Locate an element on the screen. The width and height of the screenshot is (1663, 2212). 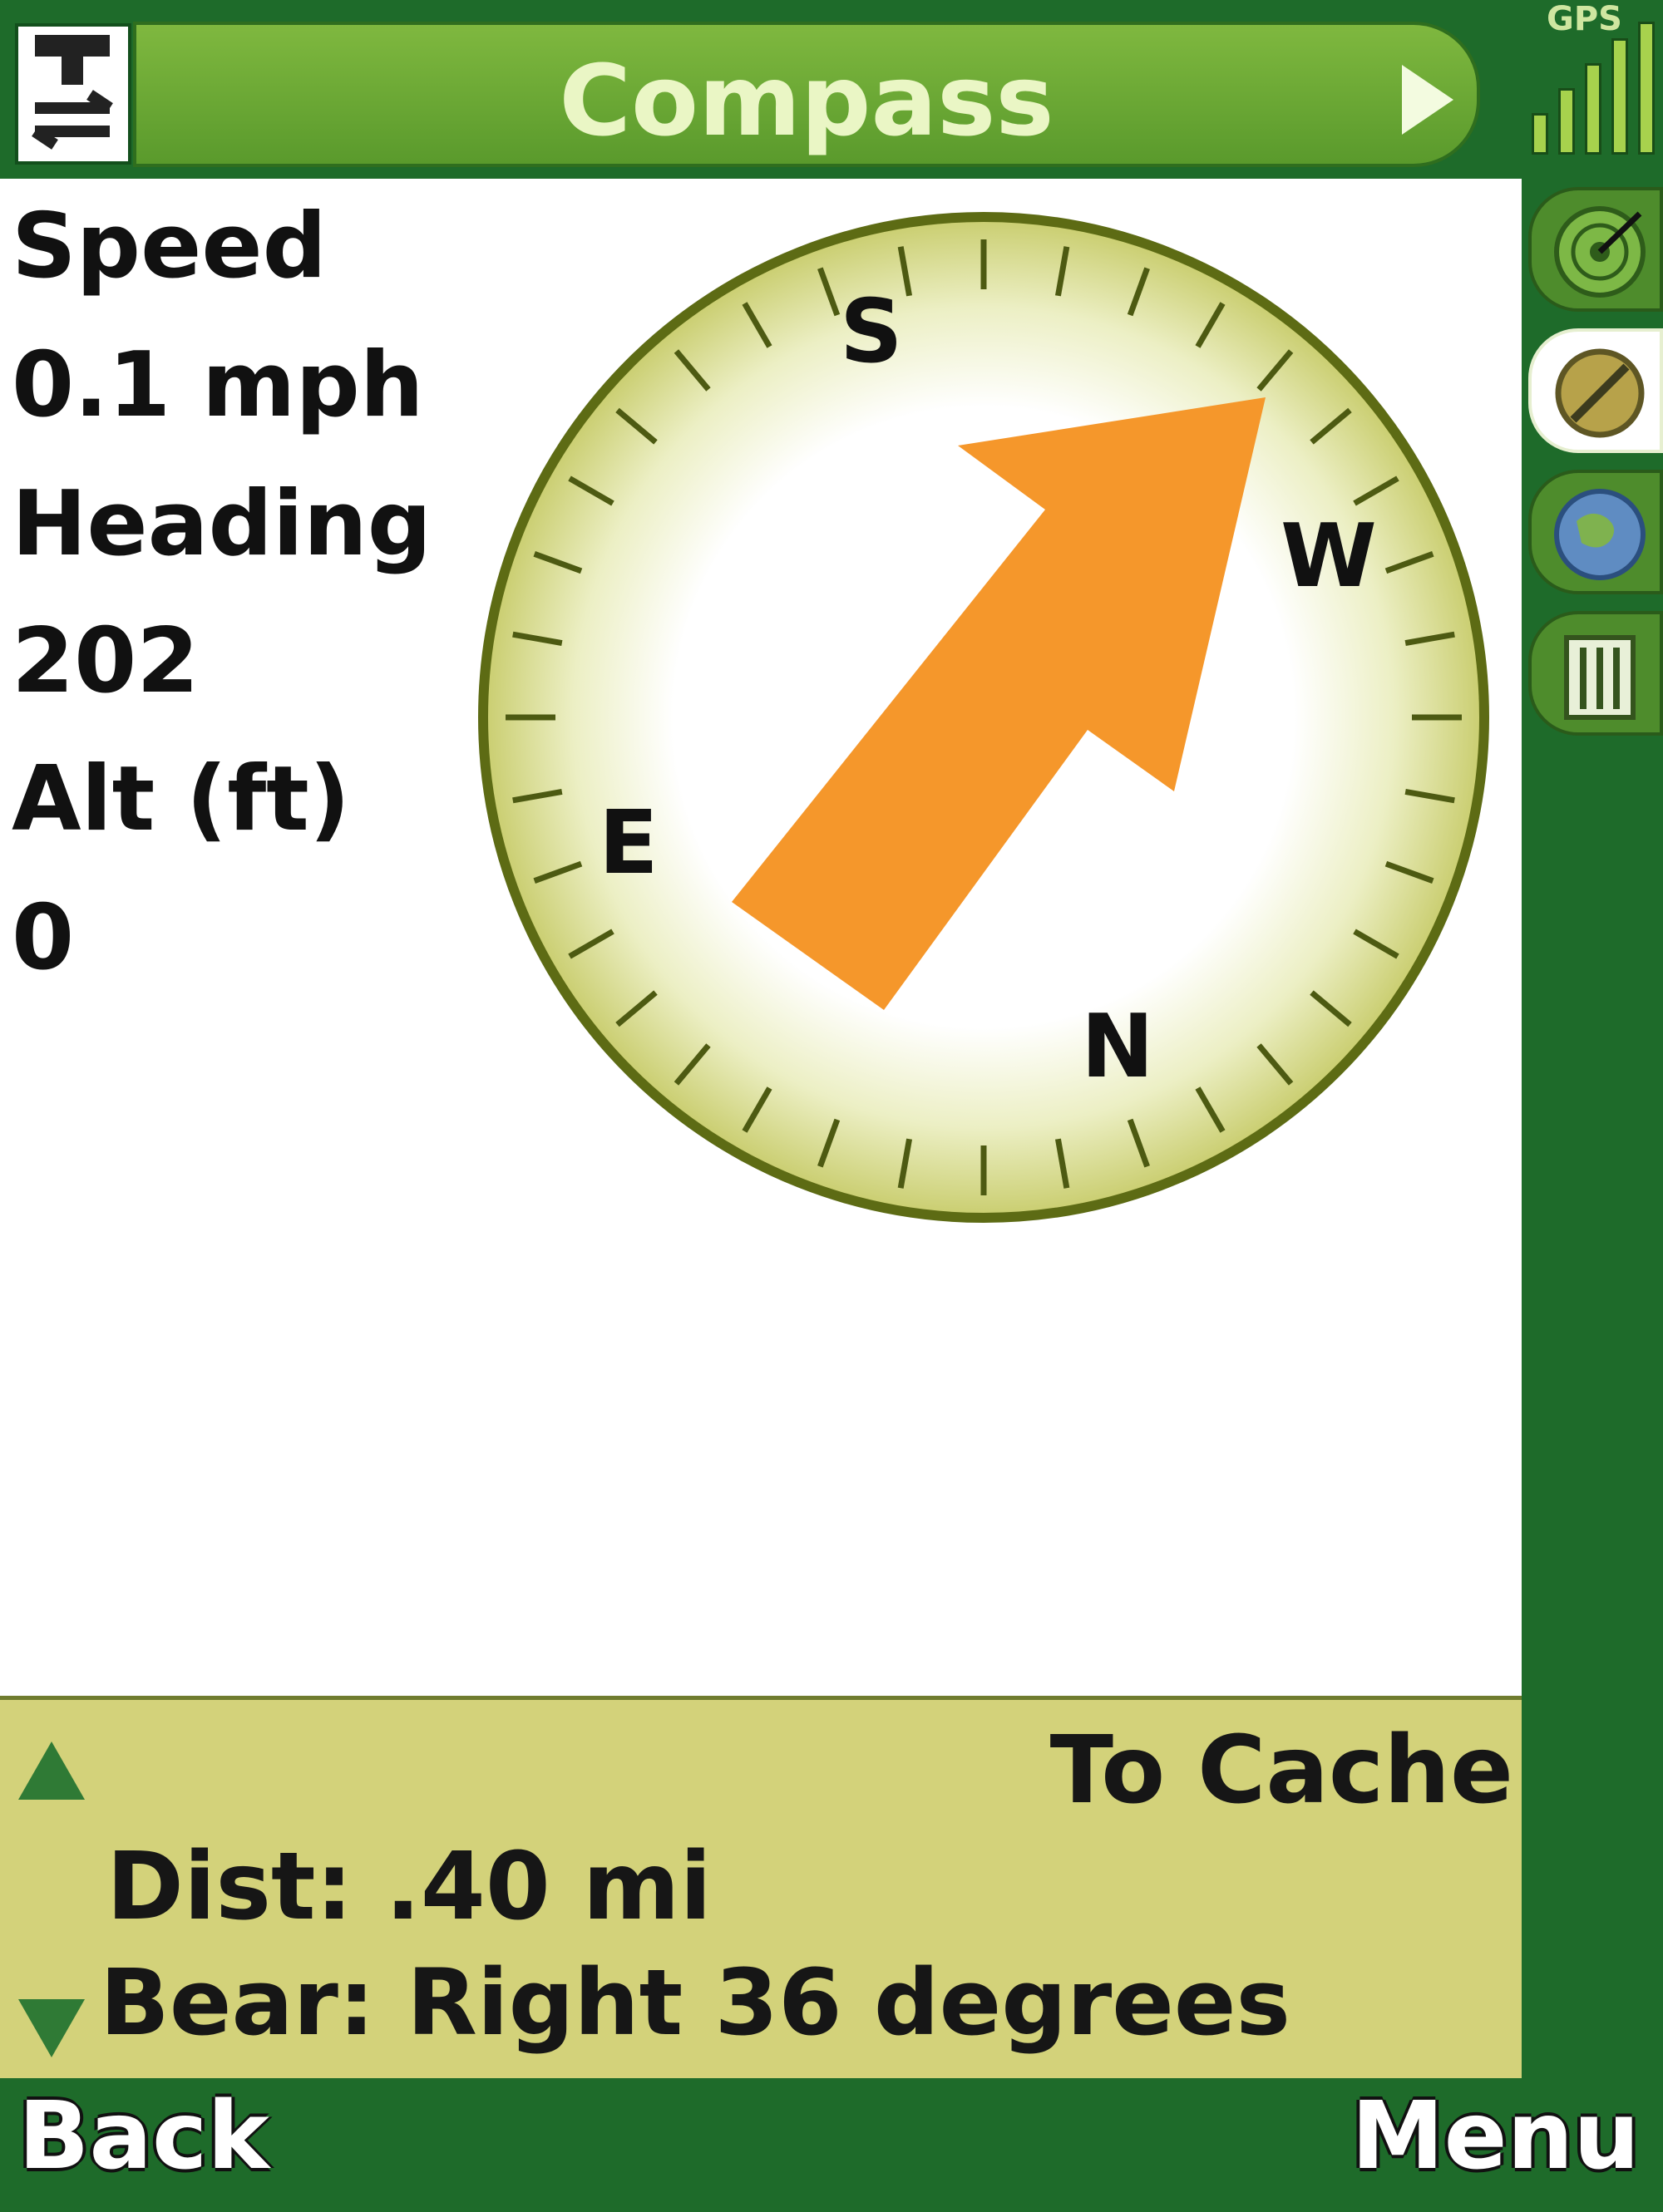
target-label: To Cache is located at coordinates (1281, 1771).